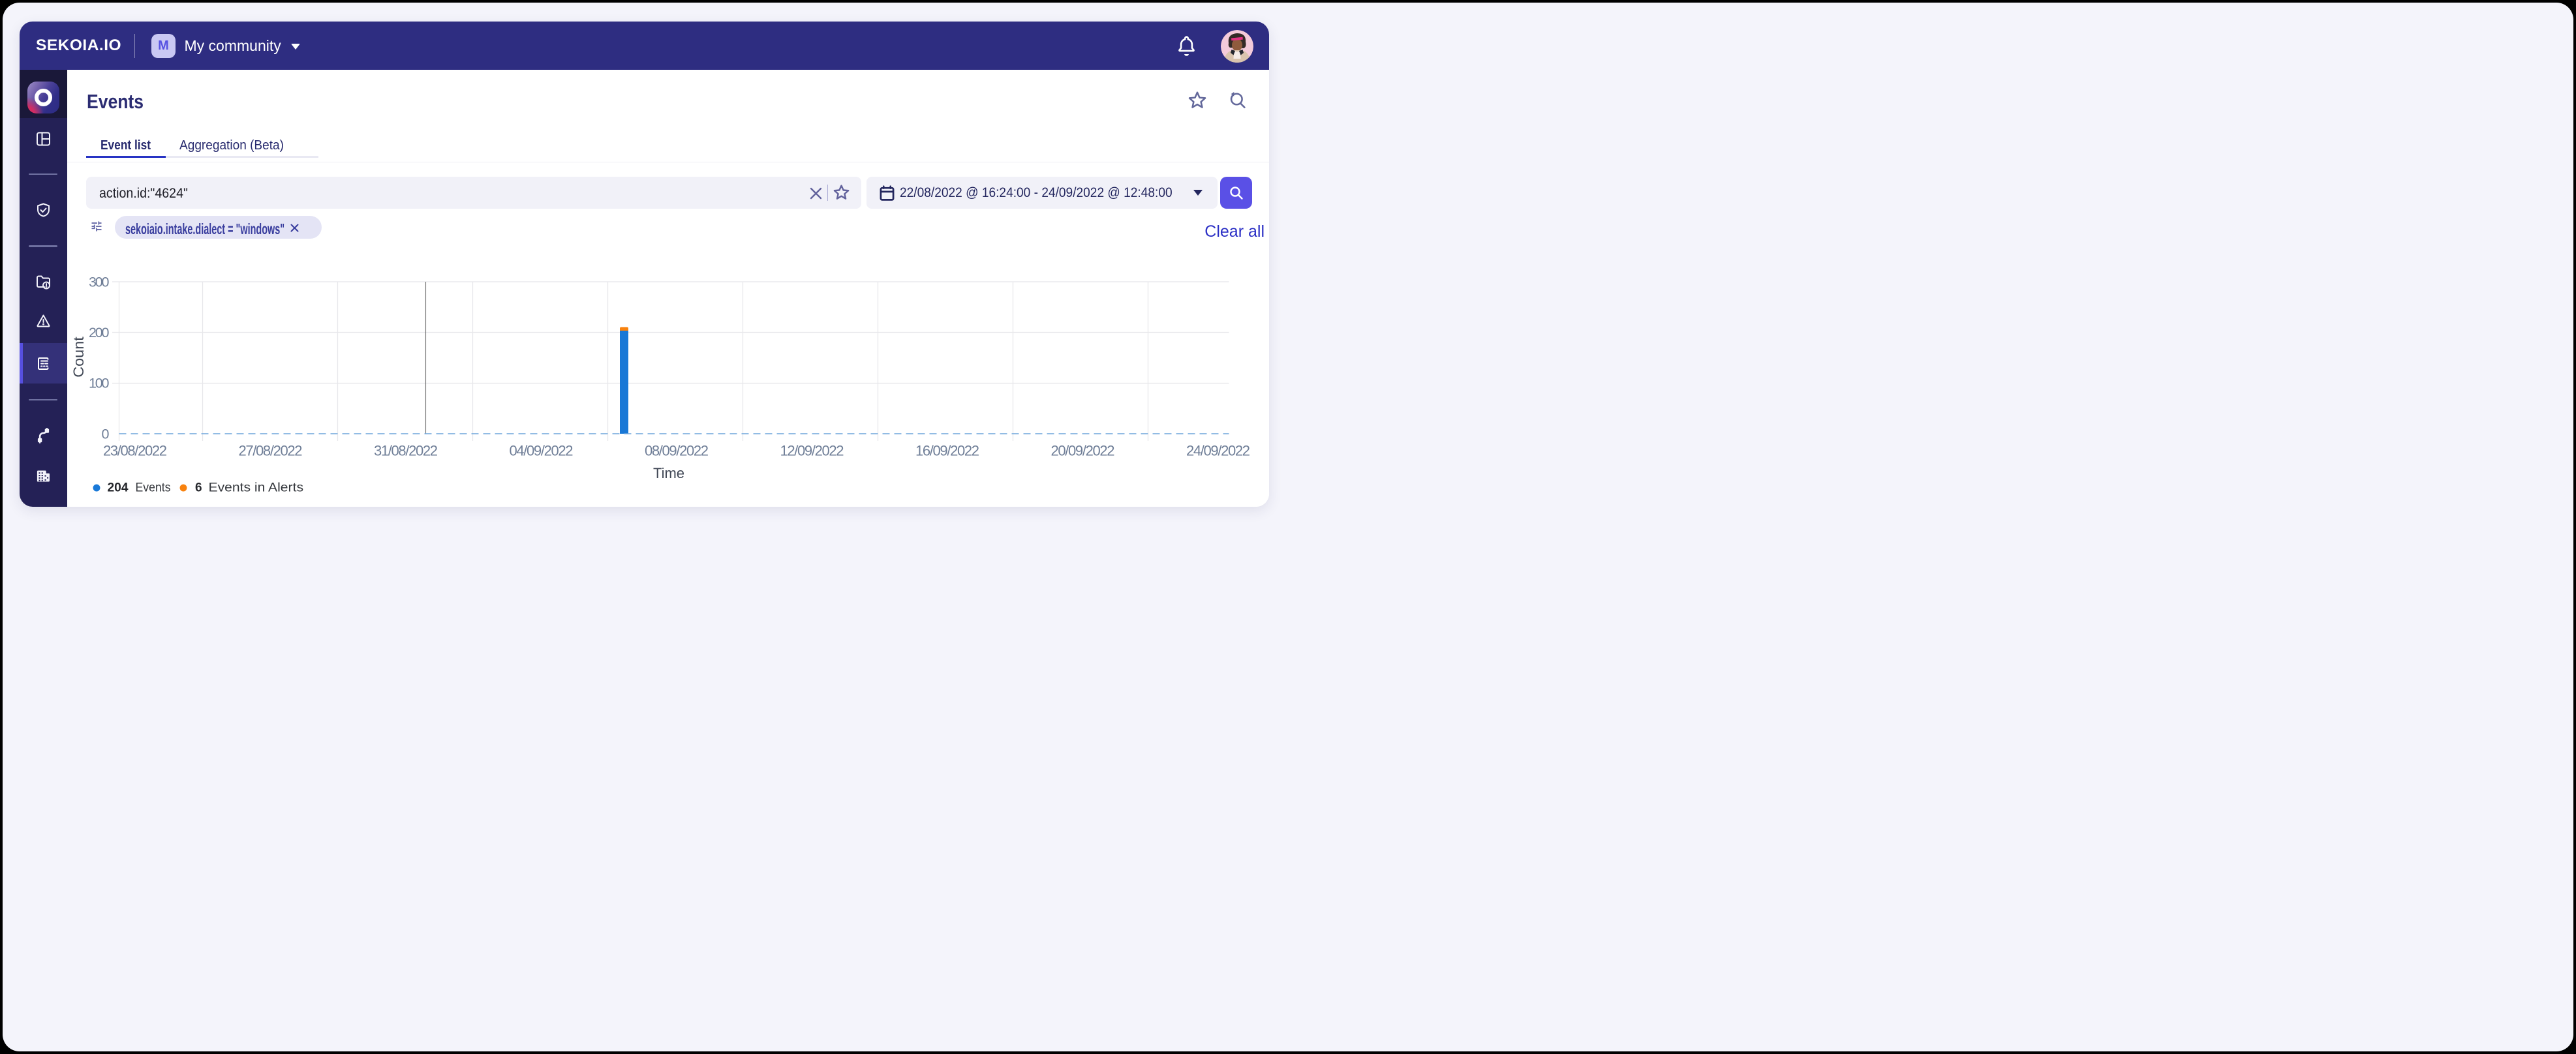 The width and height of the screenshot is (2576, 1054). I want to click on svg-text: Time, so click(668, 473).